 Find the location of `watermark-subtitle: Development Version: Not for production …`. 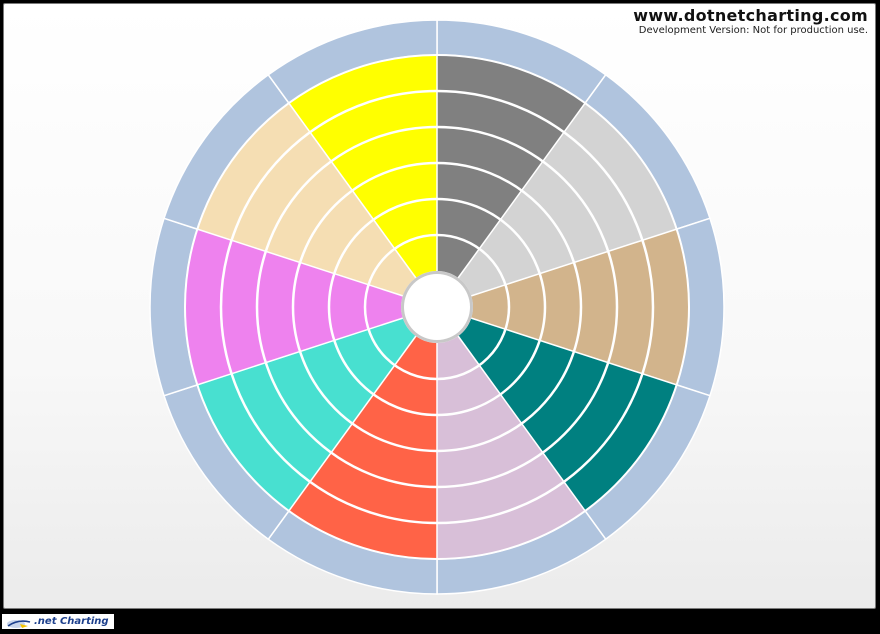

watermark-subtitle: Development Version: Not for production … is located at coordinates (753, 30).